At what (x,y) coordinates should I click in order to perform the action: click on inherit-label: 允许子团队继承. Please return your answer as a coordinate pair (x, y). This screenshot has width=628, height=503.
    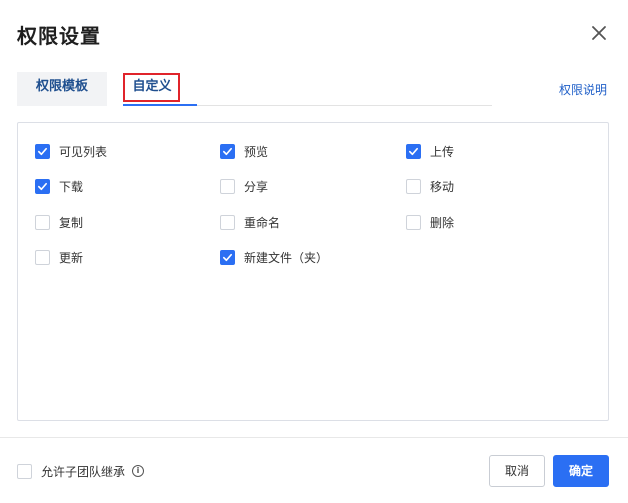
    Looking at the image, I should click on (83, 471).